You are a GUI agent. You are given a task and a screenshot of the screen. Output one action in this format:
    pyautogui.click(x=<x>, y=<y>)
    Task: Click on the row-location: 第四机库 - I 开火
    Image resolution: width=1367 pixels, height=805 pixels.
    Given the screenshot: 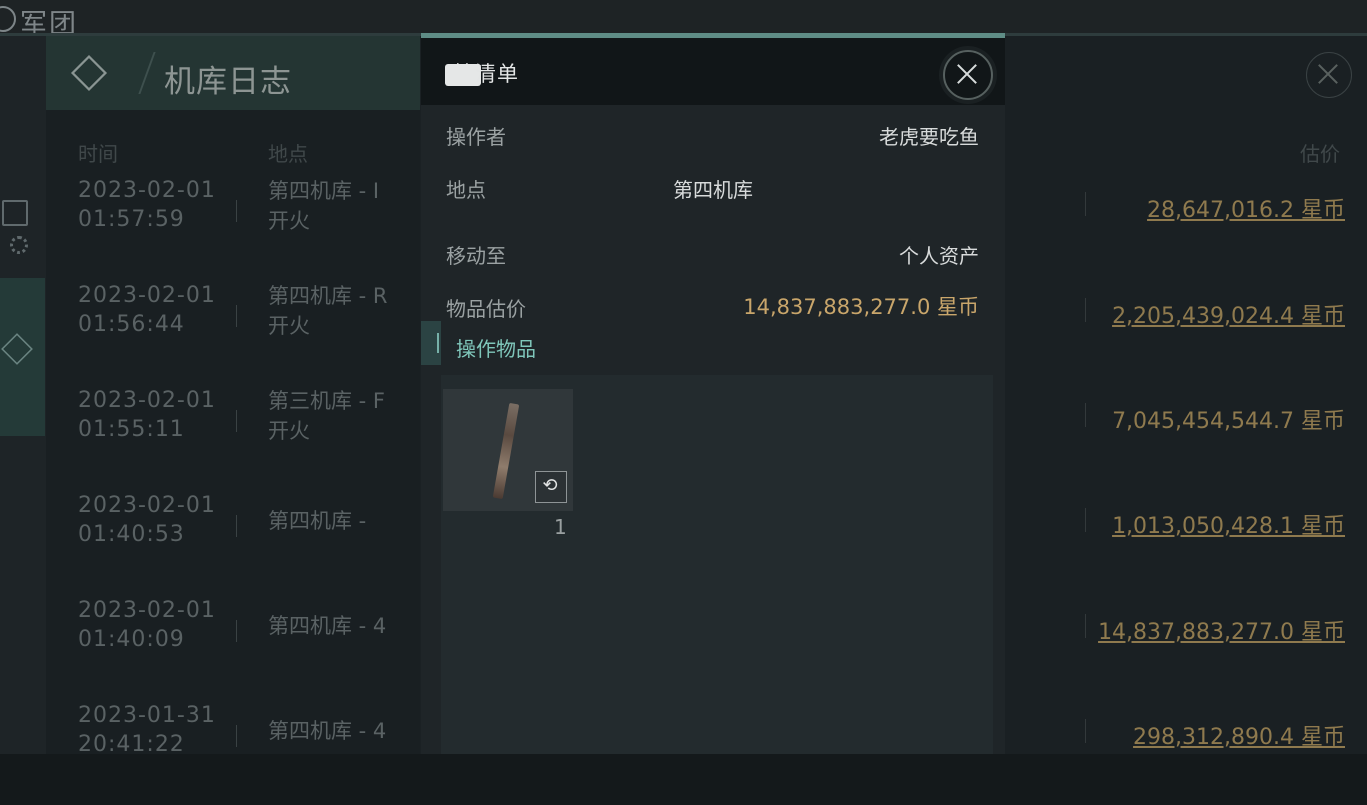 What is the action you would take?
    pyautogui.click(x=324, y=206)
    